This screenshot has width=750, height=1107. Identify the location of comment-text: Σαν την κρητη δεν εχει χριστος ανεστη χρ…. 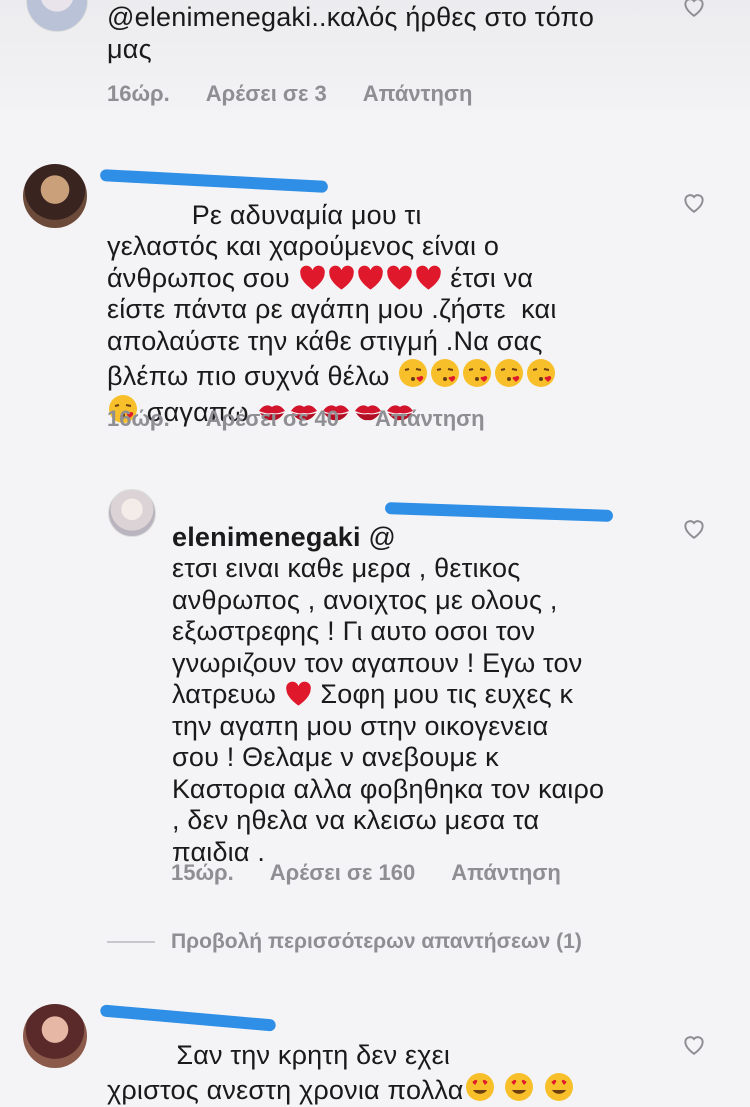
(341, 1057).